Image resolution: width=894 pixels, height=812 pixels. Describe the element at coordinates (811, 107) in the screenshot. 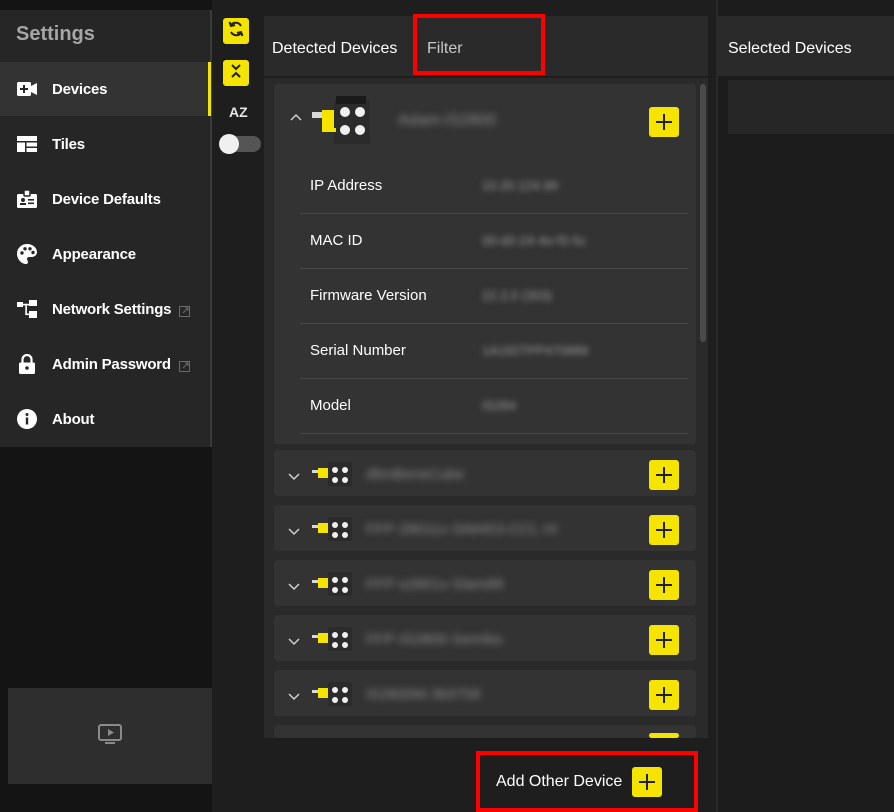

I see `selected-devices-list` at that location.